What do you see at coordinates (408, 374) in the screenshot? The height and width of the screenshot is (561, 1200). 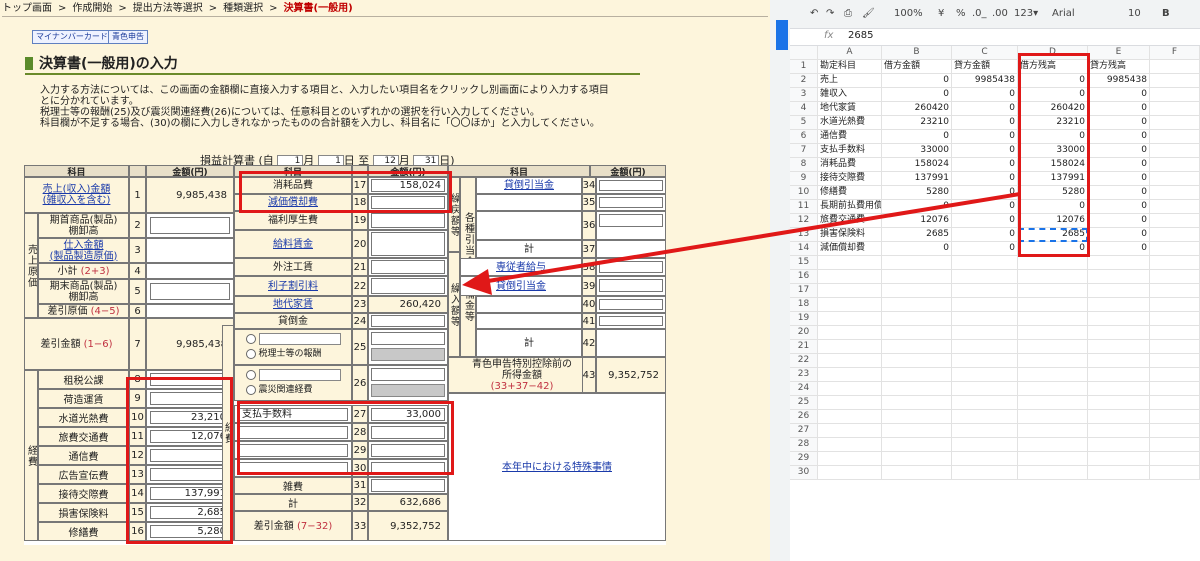 I see `option-26-input` at bounding box center [408, 374].